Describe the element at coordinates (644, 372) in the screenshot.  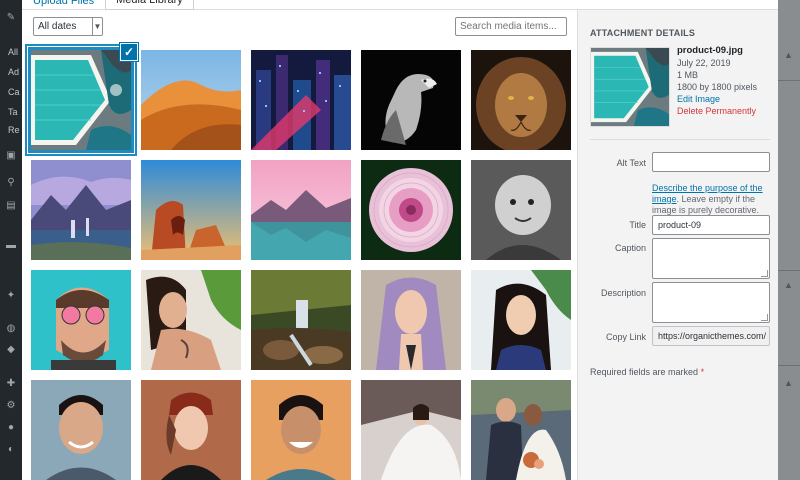
I see `required-note-text: Required fields are marked` at that location.